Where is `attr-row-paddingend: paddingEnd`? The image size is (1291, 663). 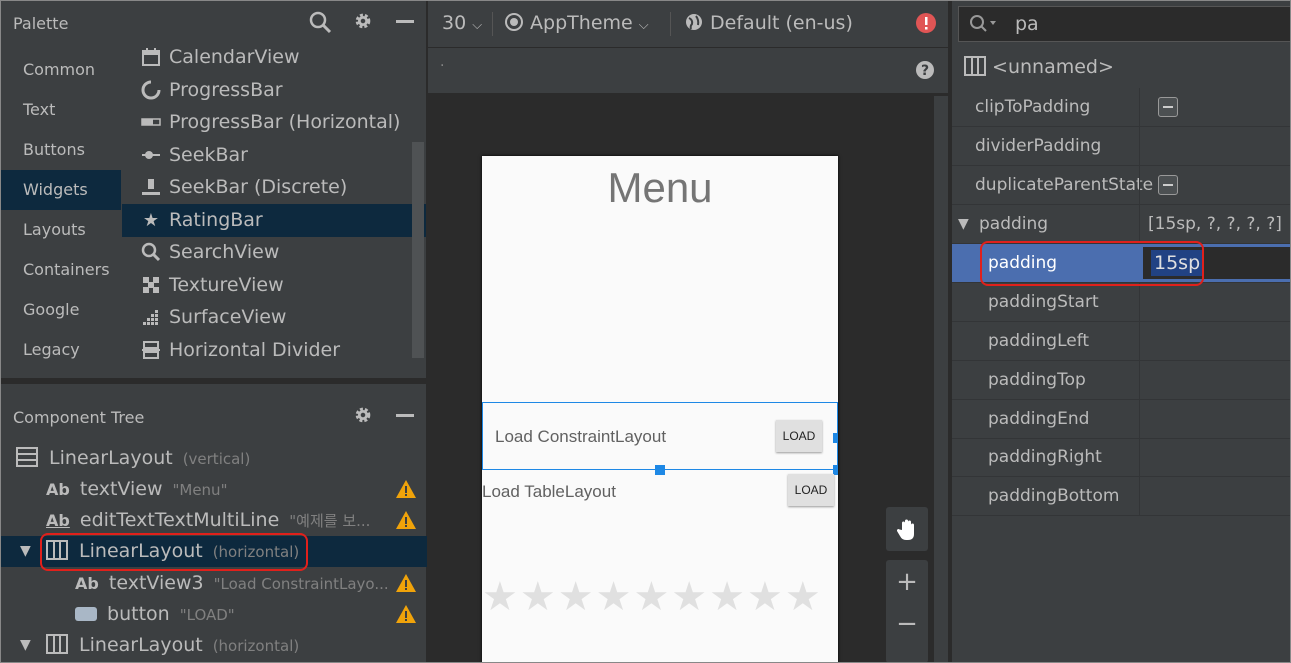 attr-row-paddingend: paddingEnd is located at coordinates (1121, 419).